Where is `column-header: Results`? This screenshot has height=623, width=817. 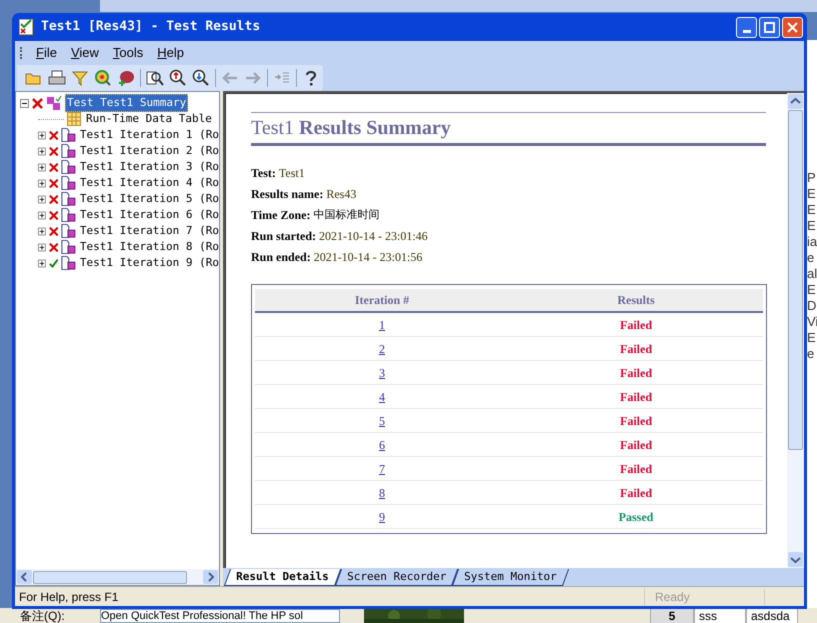 column-header: Results is located at coordinates (636, 300).